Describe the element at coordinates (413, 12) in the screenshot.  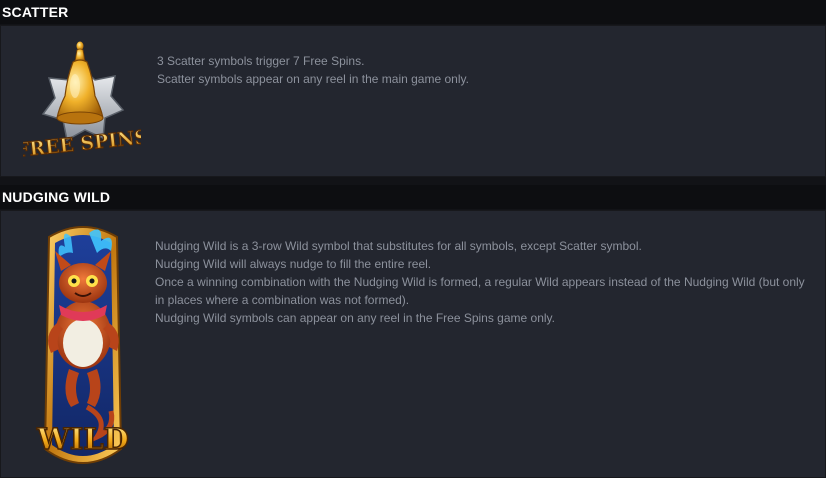
I see `scatter-section-title: SCATTER` at that location.